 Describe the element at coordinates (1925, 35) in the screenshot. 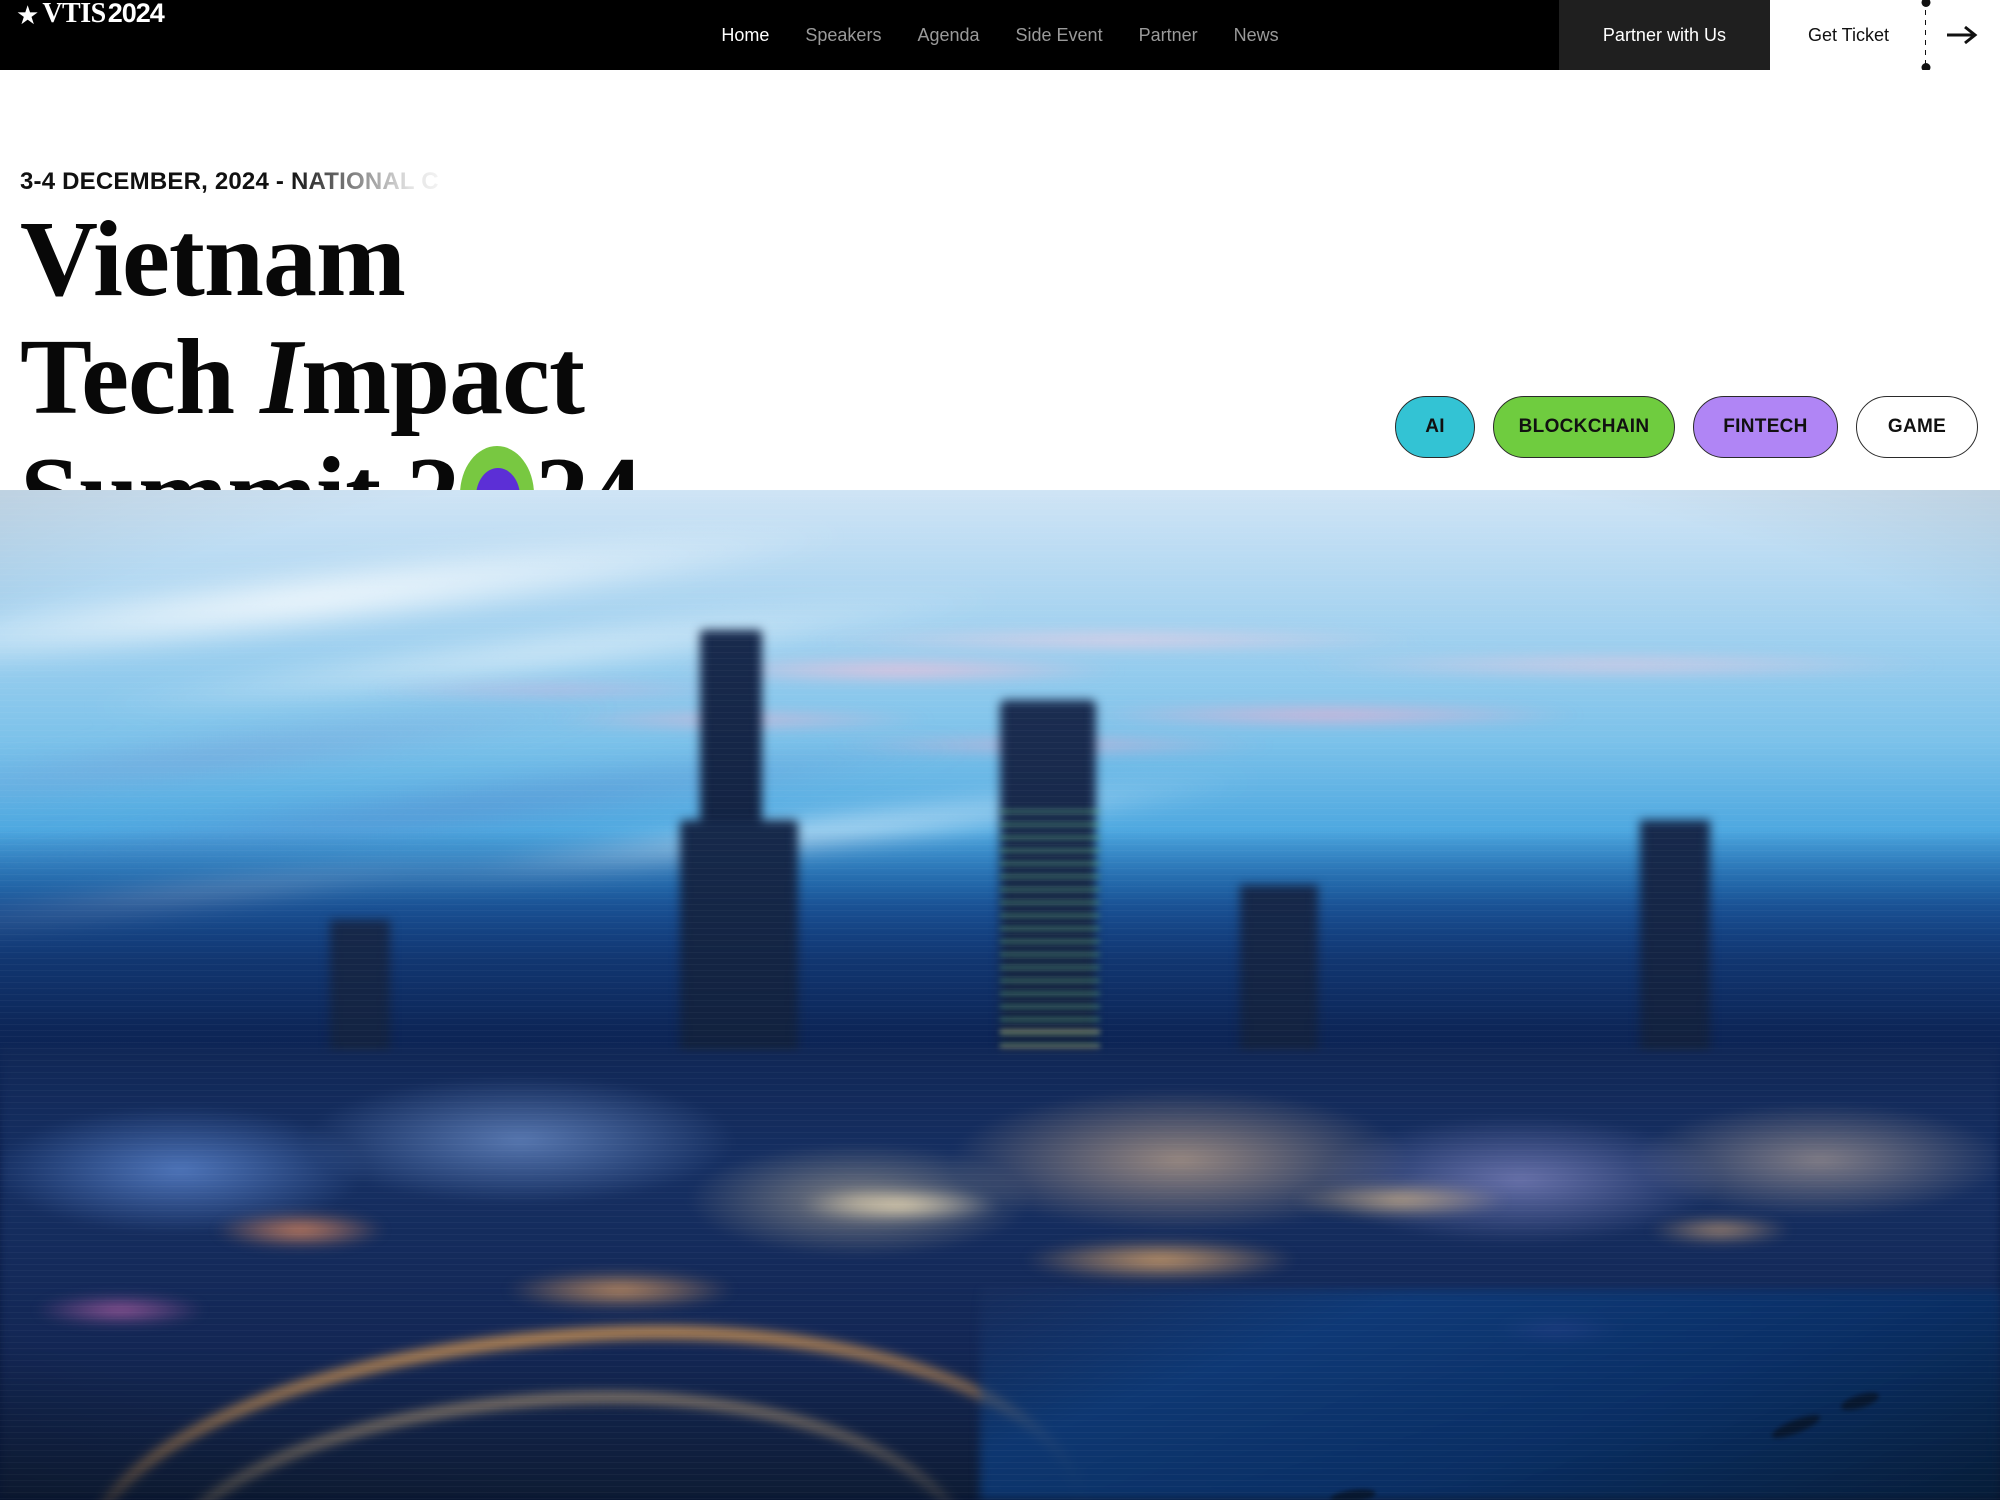

I see `dashed-divider` at that location.